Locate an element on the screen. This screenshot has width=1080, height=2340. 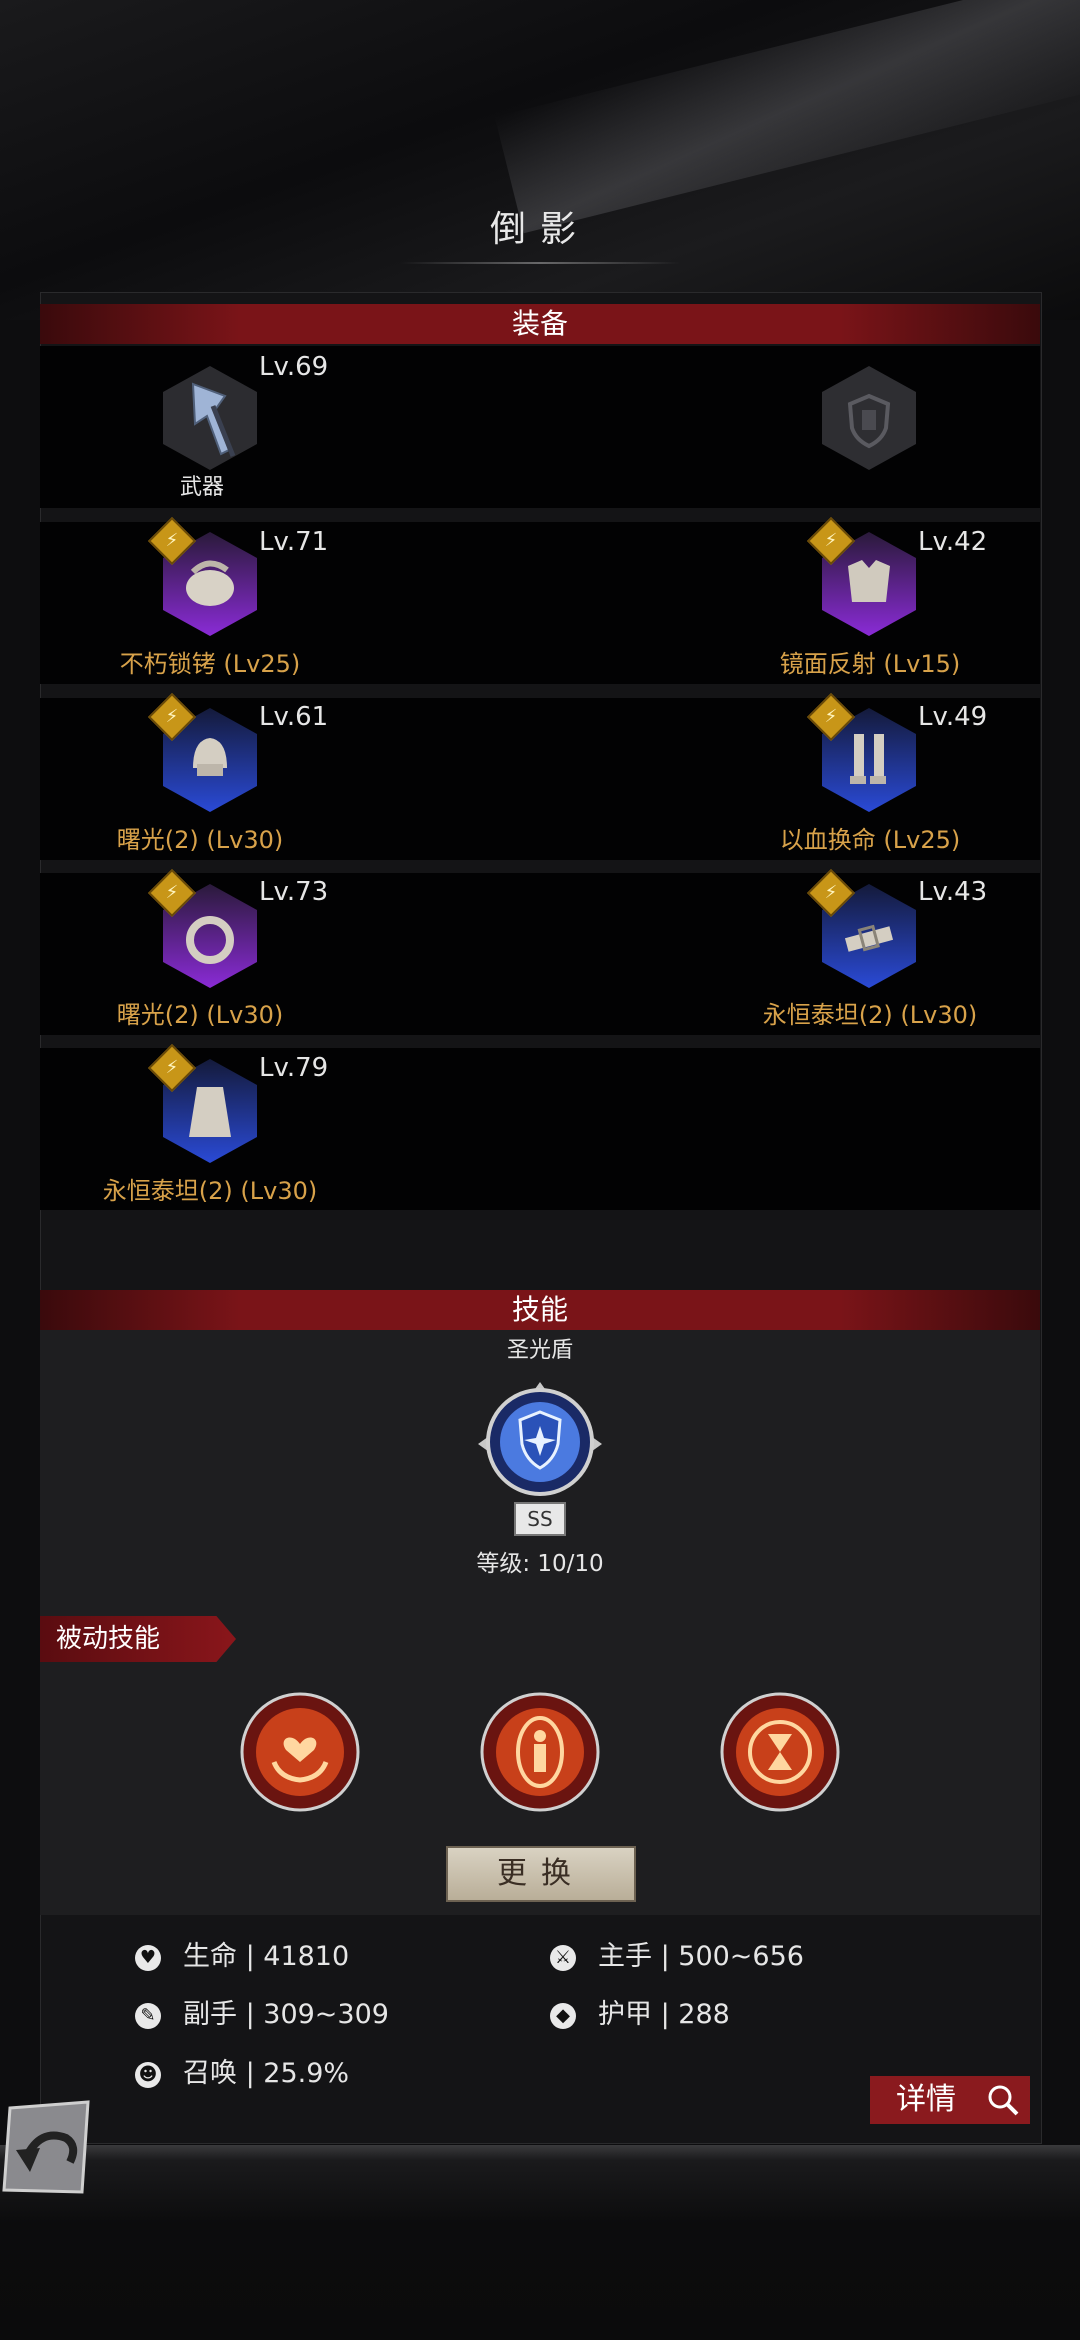
figure-aura-icon is located at coordinates (540, 1752).